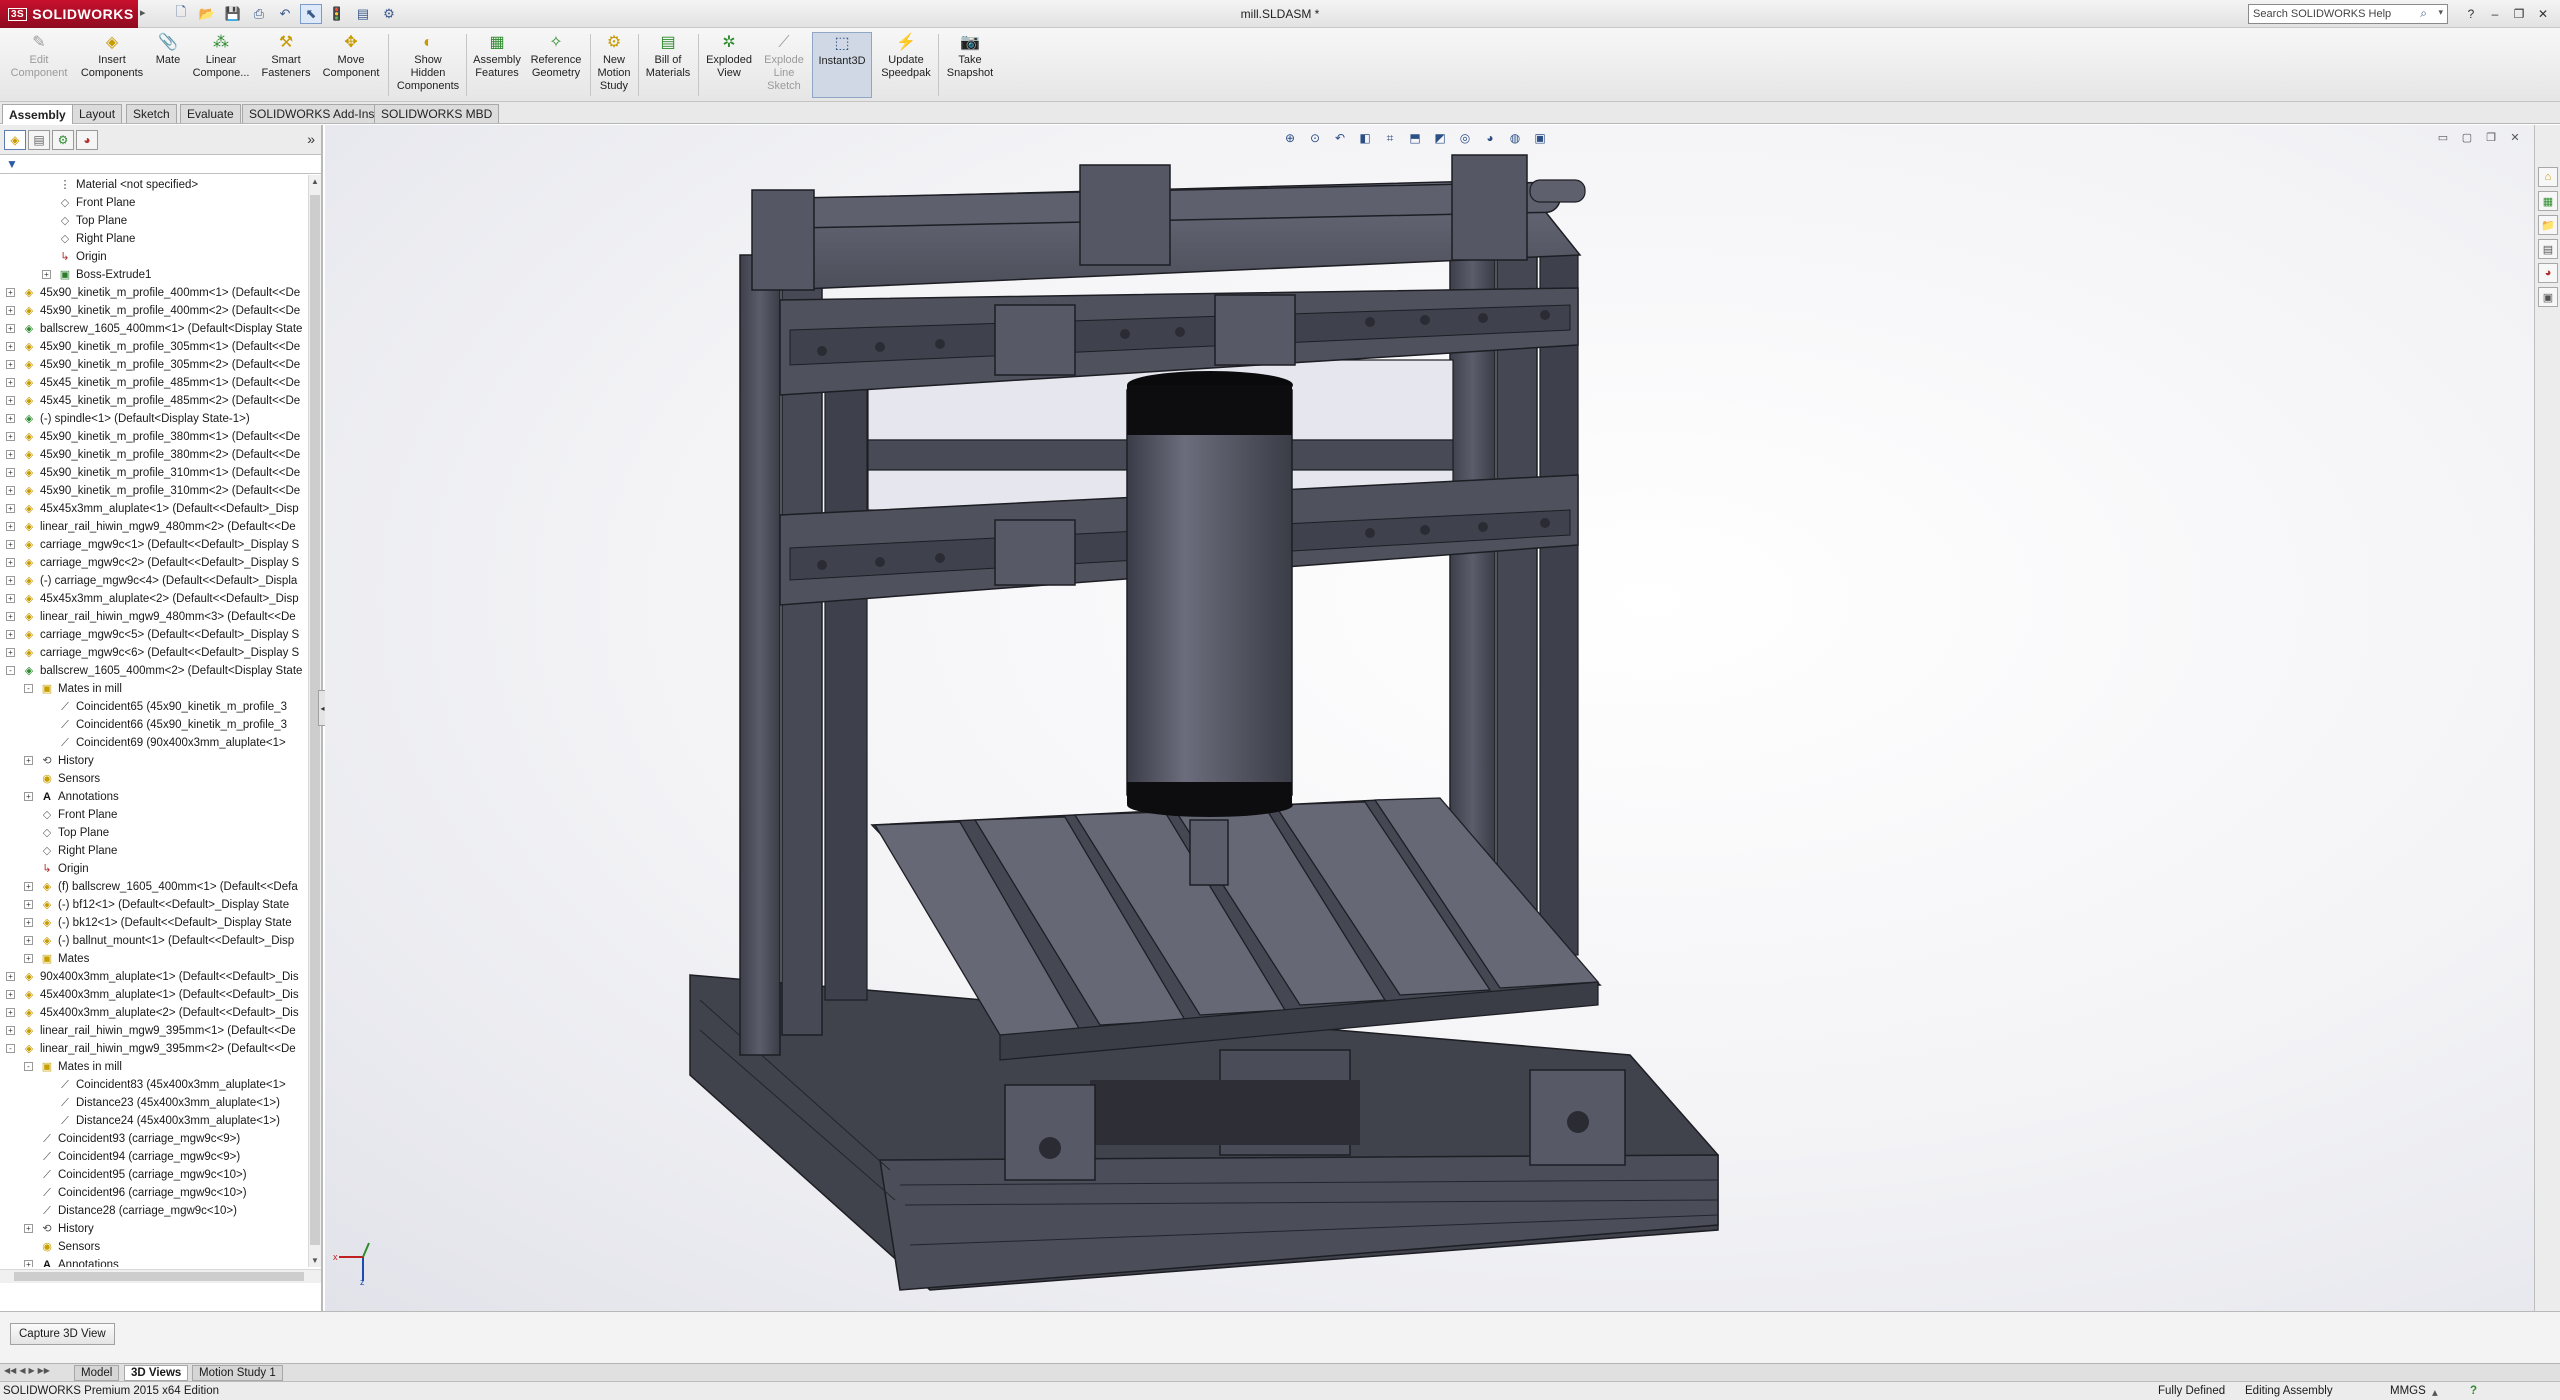 This screenshot has width=2560, height=1400. I want to click on take-snapshot-button: 📷 Take Snapshot, so click(970, 65).